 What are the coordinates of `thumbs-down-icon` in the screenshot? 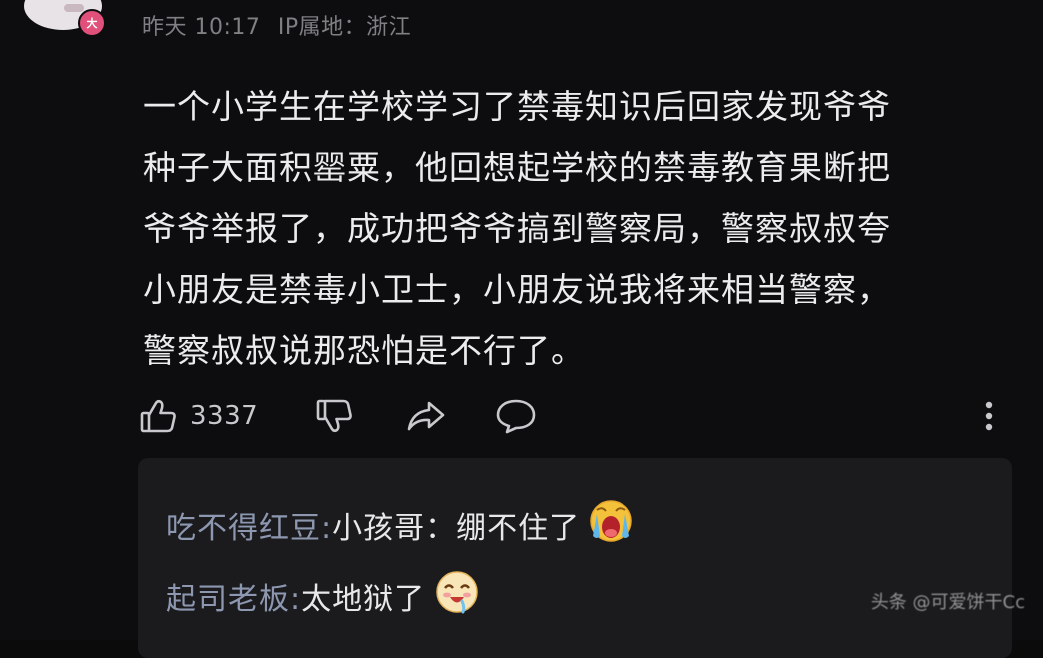 It's located at (335, 416).